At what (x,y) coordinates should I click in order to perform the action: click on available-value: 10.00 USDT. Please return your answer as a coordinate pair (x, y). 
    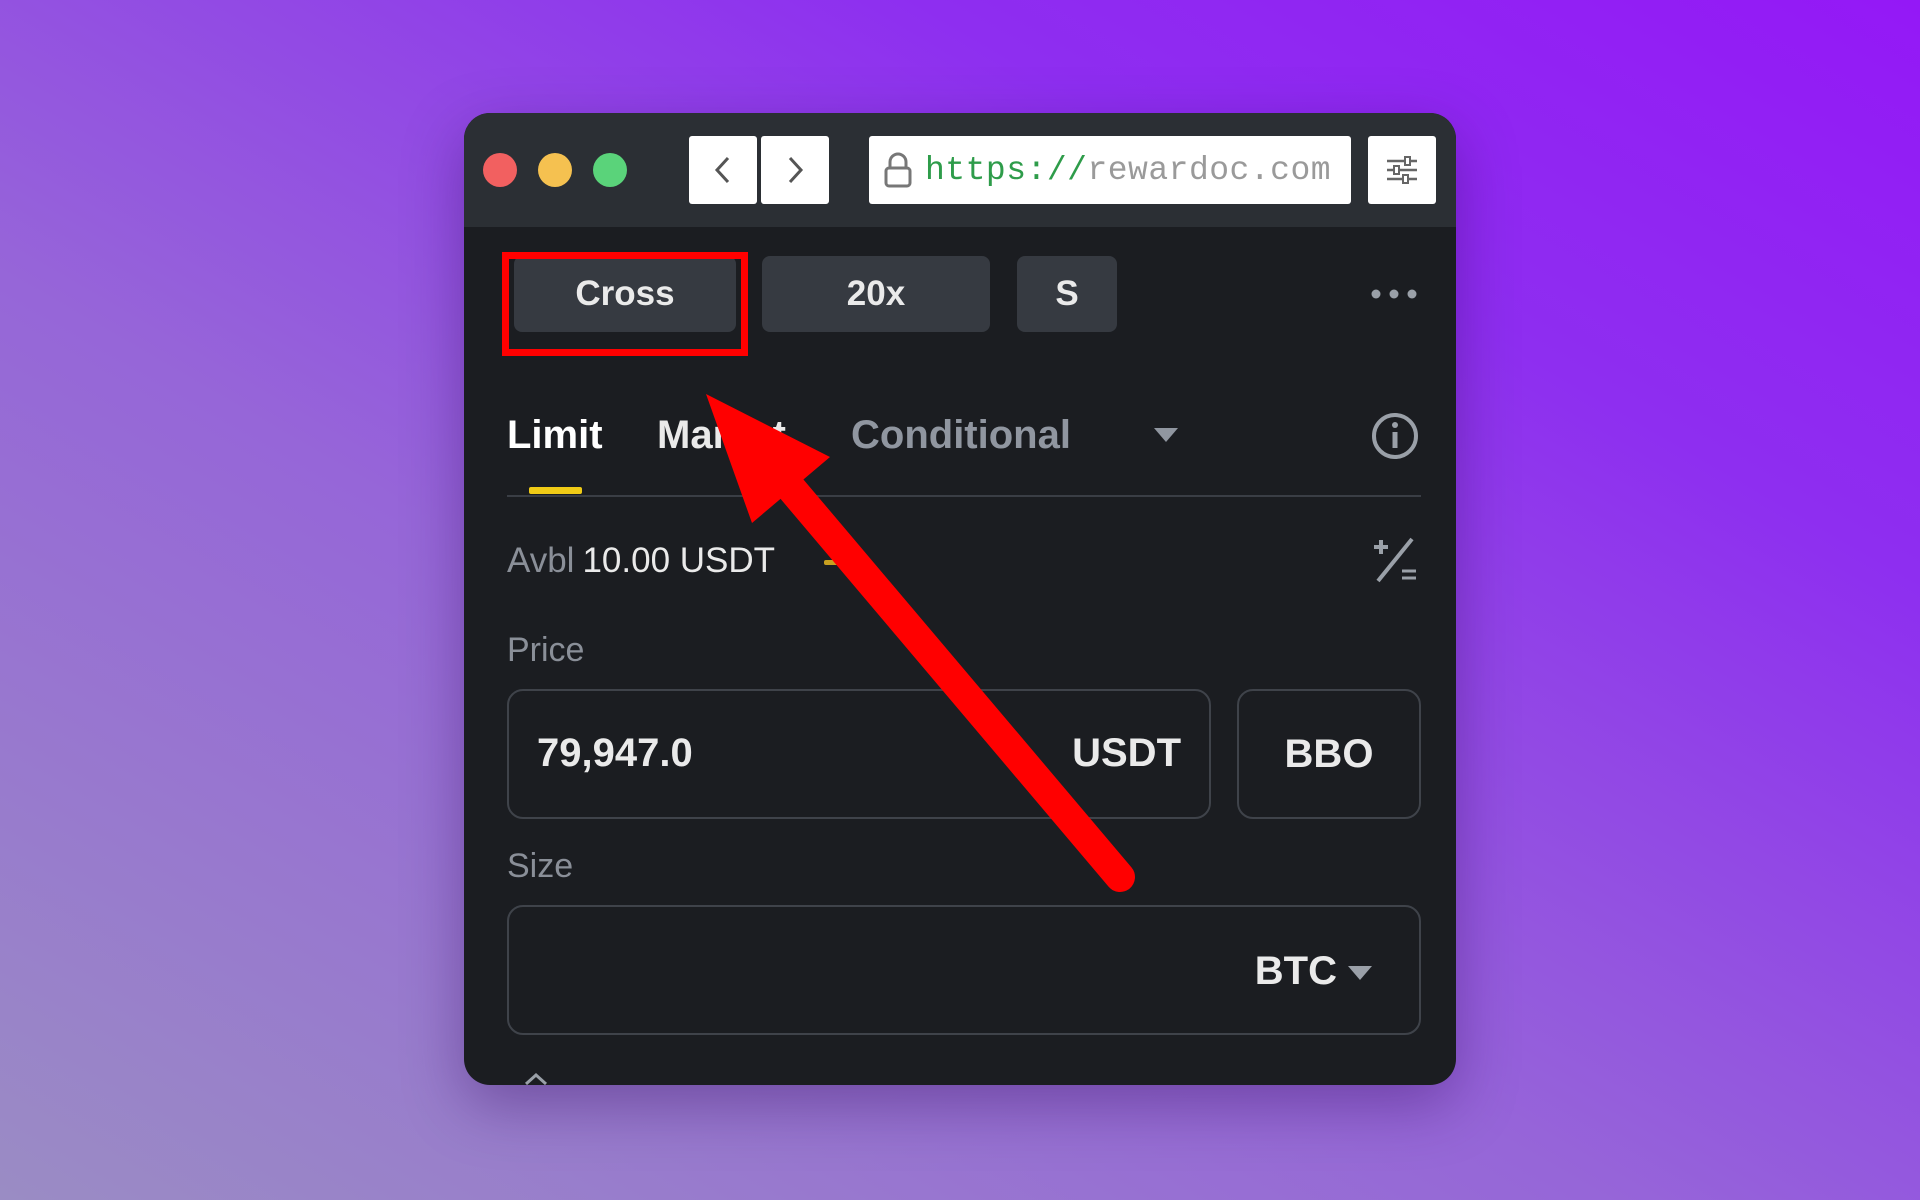
    Looking at the image, I should click on (679, 560).